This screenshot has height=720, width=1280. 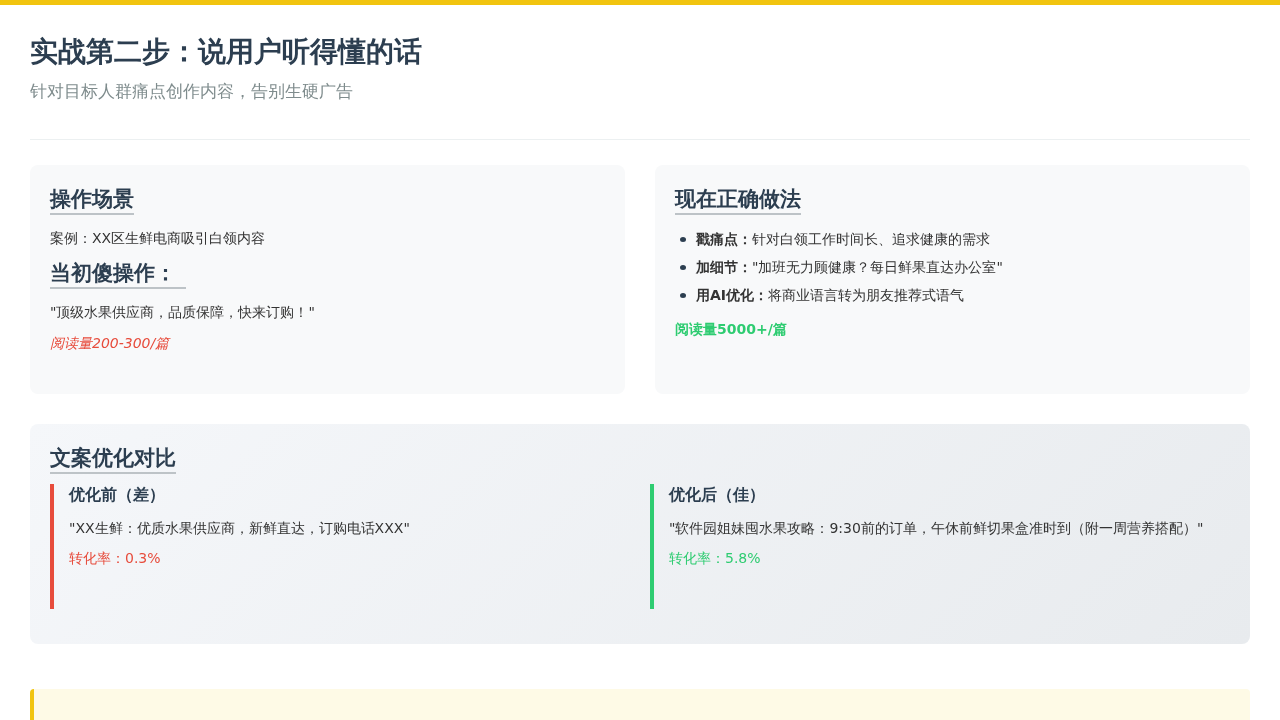 I want to click on list-item-text: 戳痛点：针对白领工作时间长、追求健康的需求, so click(x=843, y=239).